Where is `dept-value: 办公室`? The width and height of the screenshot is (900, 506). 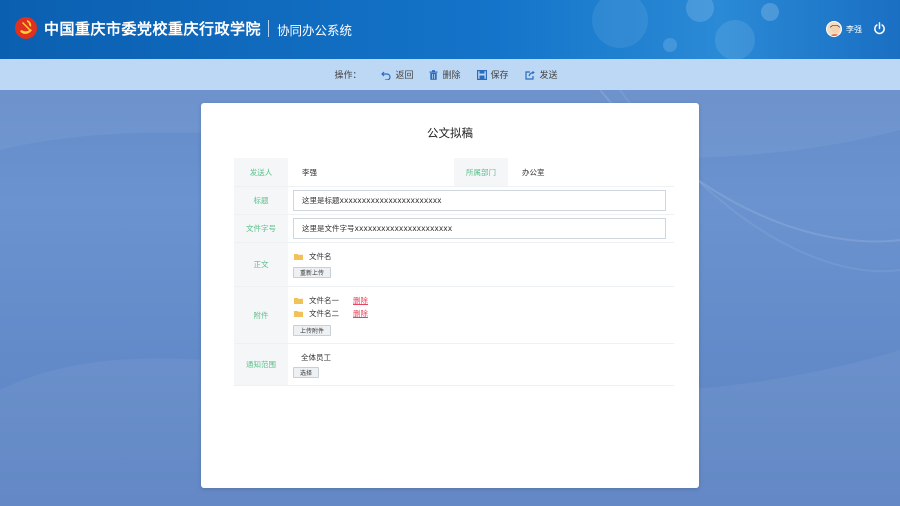 dept-value: 办公室 is located at coordinates (533, 172).